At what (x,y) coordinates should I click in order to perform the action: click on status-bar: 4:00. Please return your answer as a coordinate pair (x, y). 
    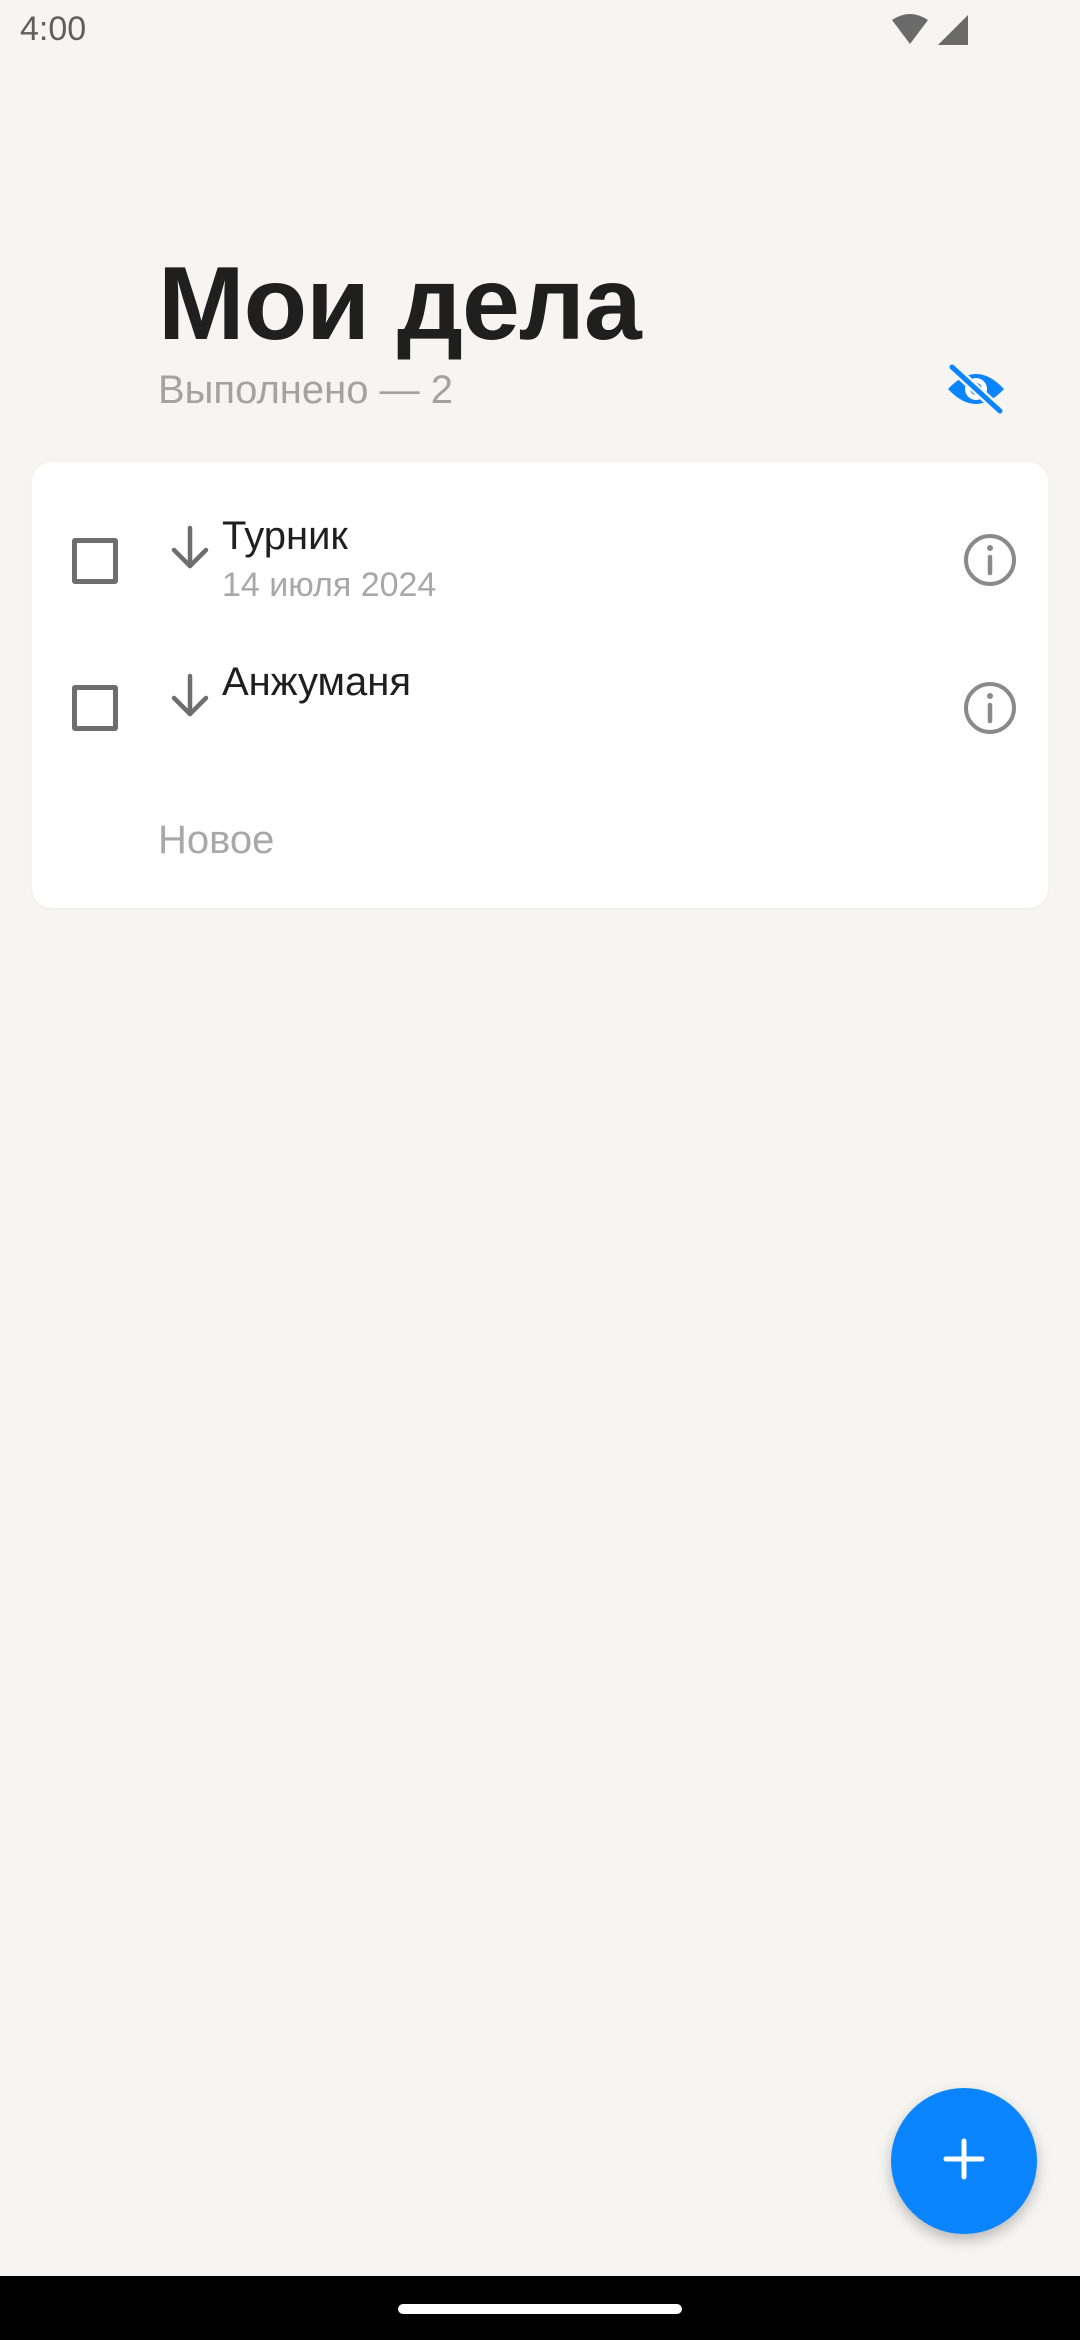
    Looking at the image, I should click on (540, 32).